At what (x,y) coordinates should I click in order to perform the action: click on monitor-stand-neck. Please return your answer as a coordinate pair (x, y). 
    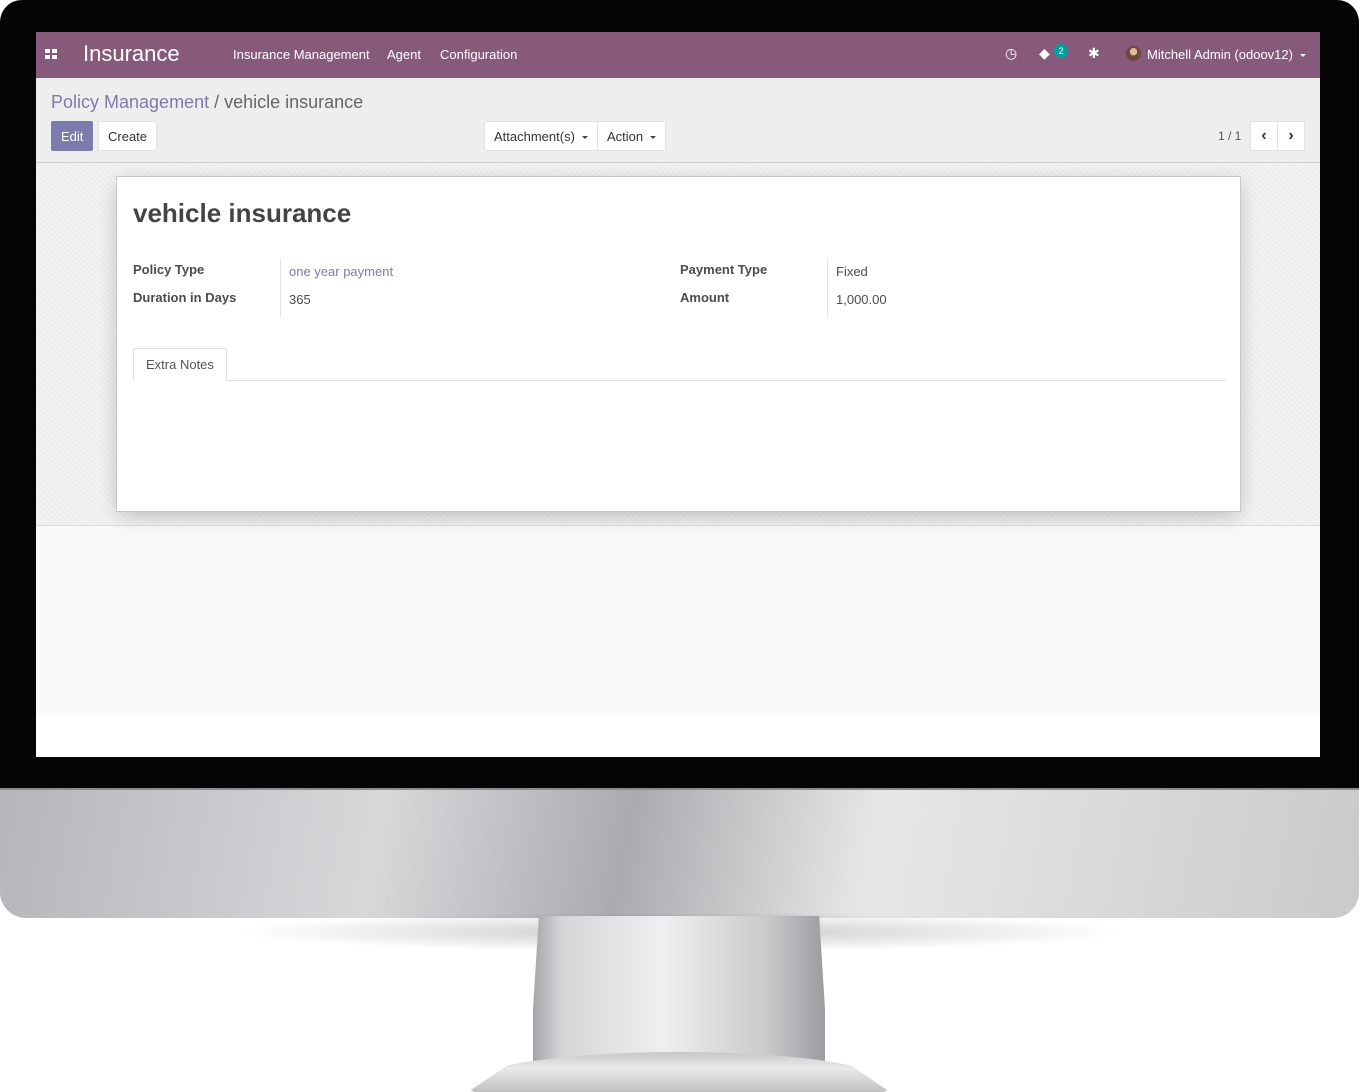
    Looking at the image, I should click on (679, 991).